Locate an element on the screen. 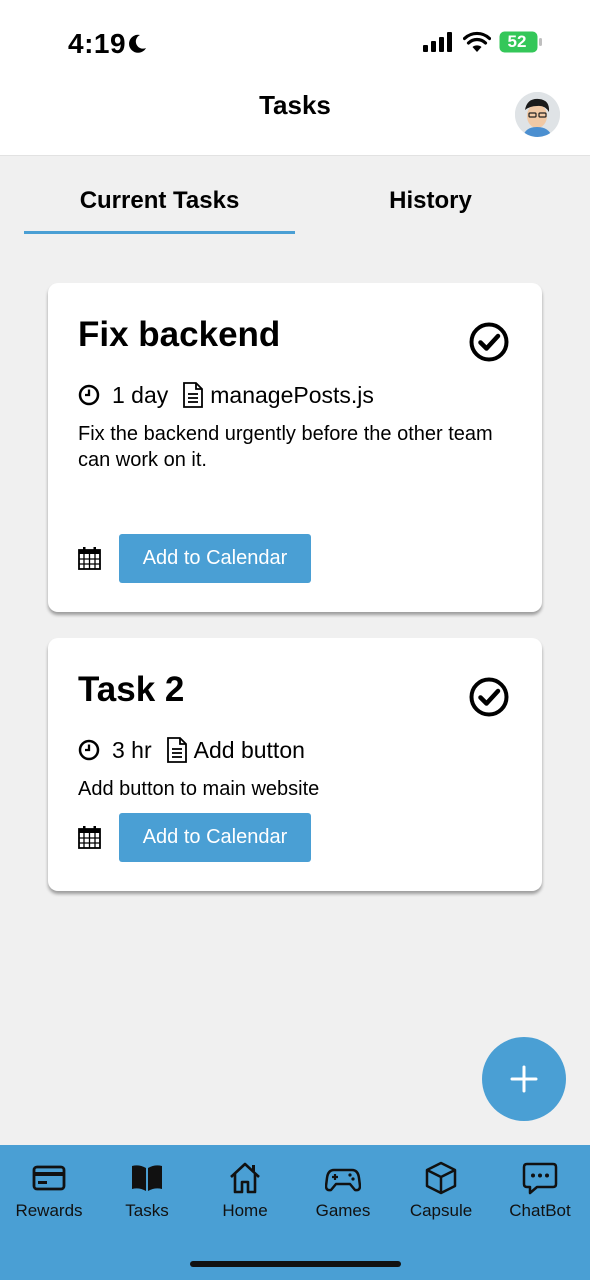 This screenshot has width=590, height=1280. task-meta: 1 day managePosts.js is located at coordinates (226, 395).